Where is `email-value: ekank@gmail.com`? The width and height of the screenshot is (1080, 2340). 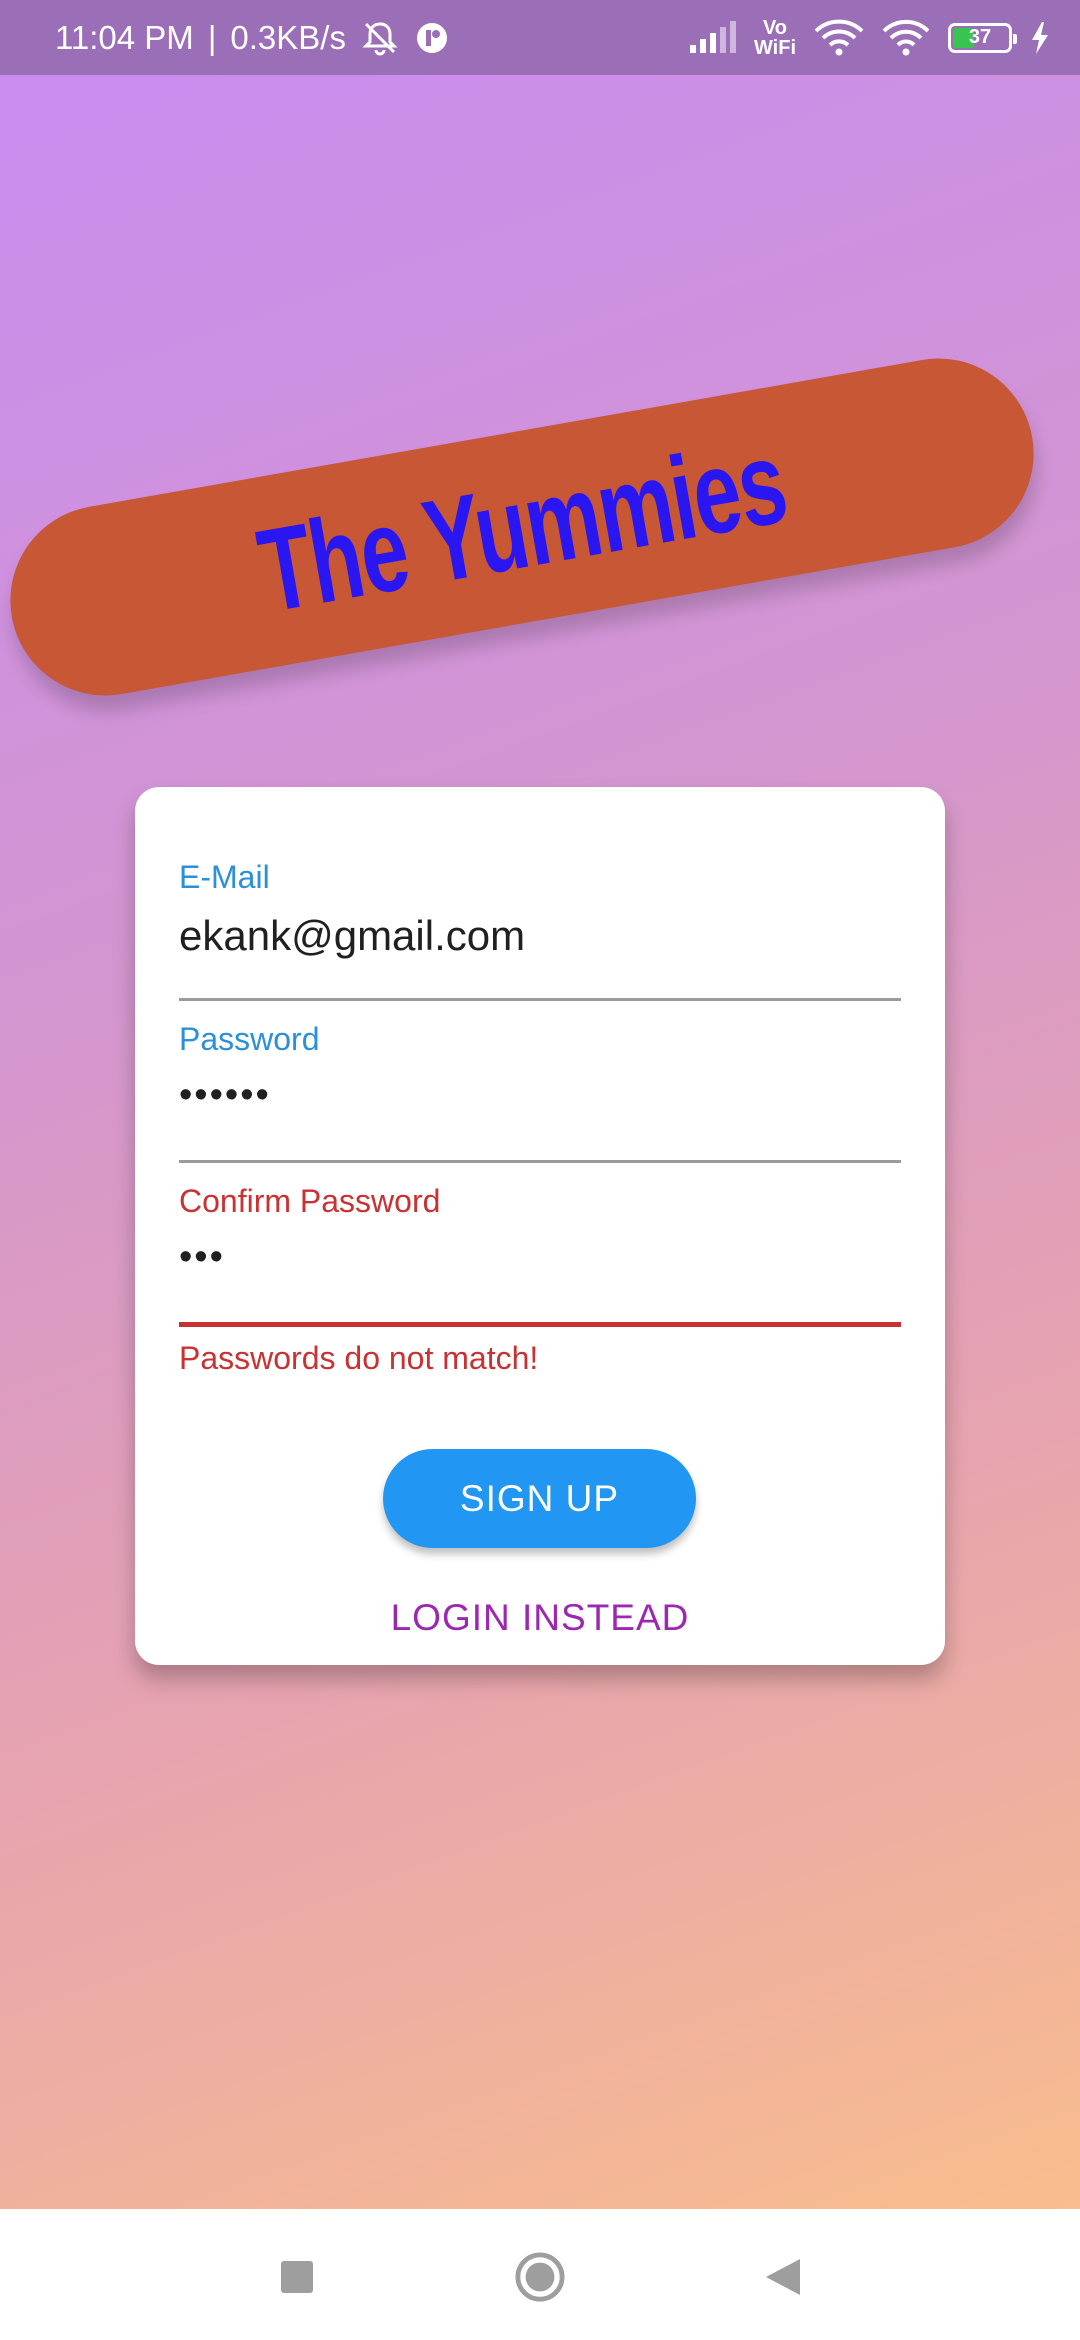
email-value: ekank@gmail.com is located at coordinates (540, 936).